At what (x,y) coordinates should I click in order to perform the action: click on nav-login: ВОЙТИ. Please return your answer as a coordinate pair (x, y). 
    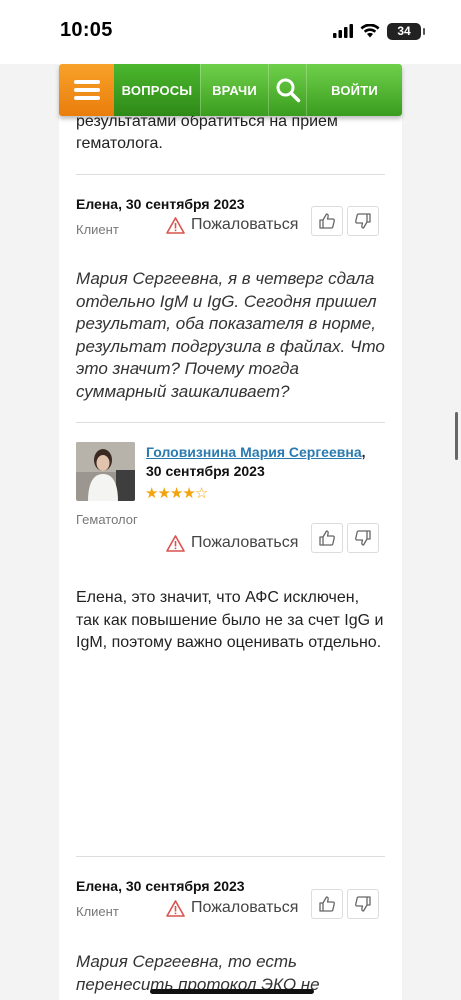
    Looking at the image, I should click on (354, 90).